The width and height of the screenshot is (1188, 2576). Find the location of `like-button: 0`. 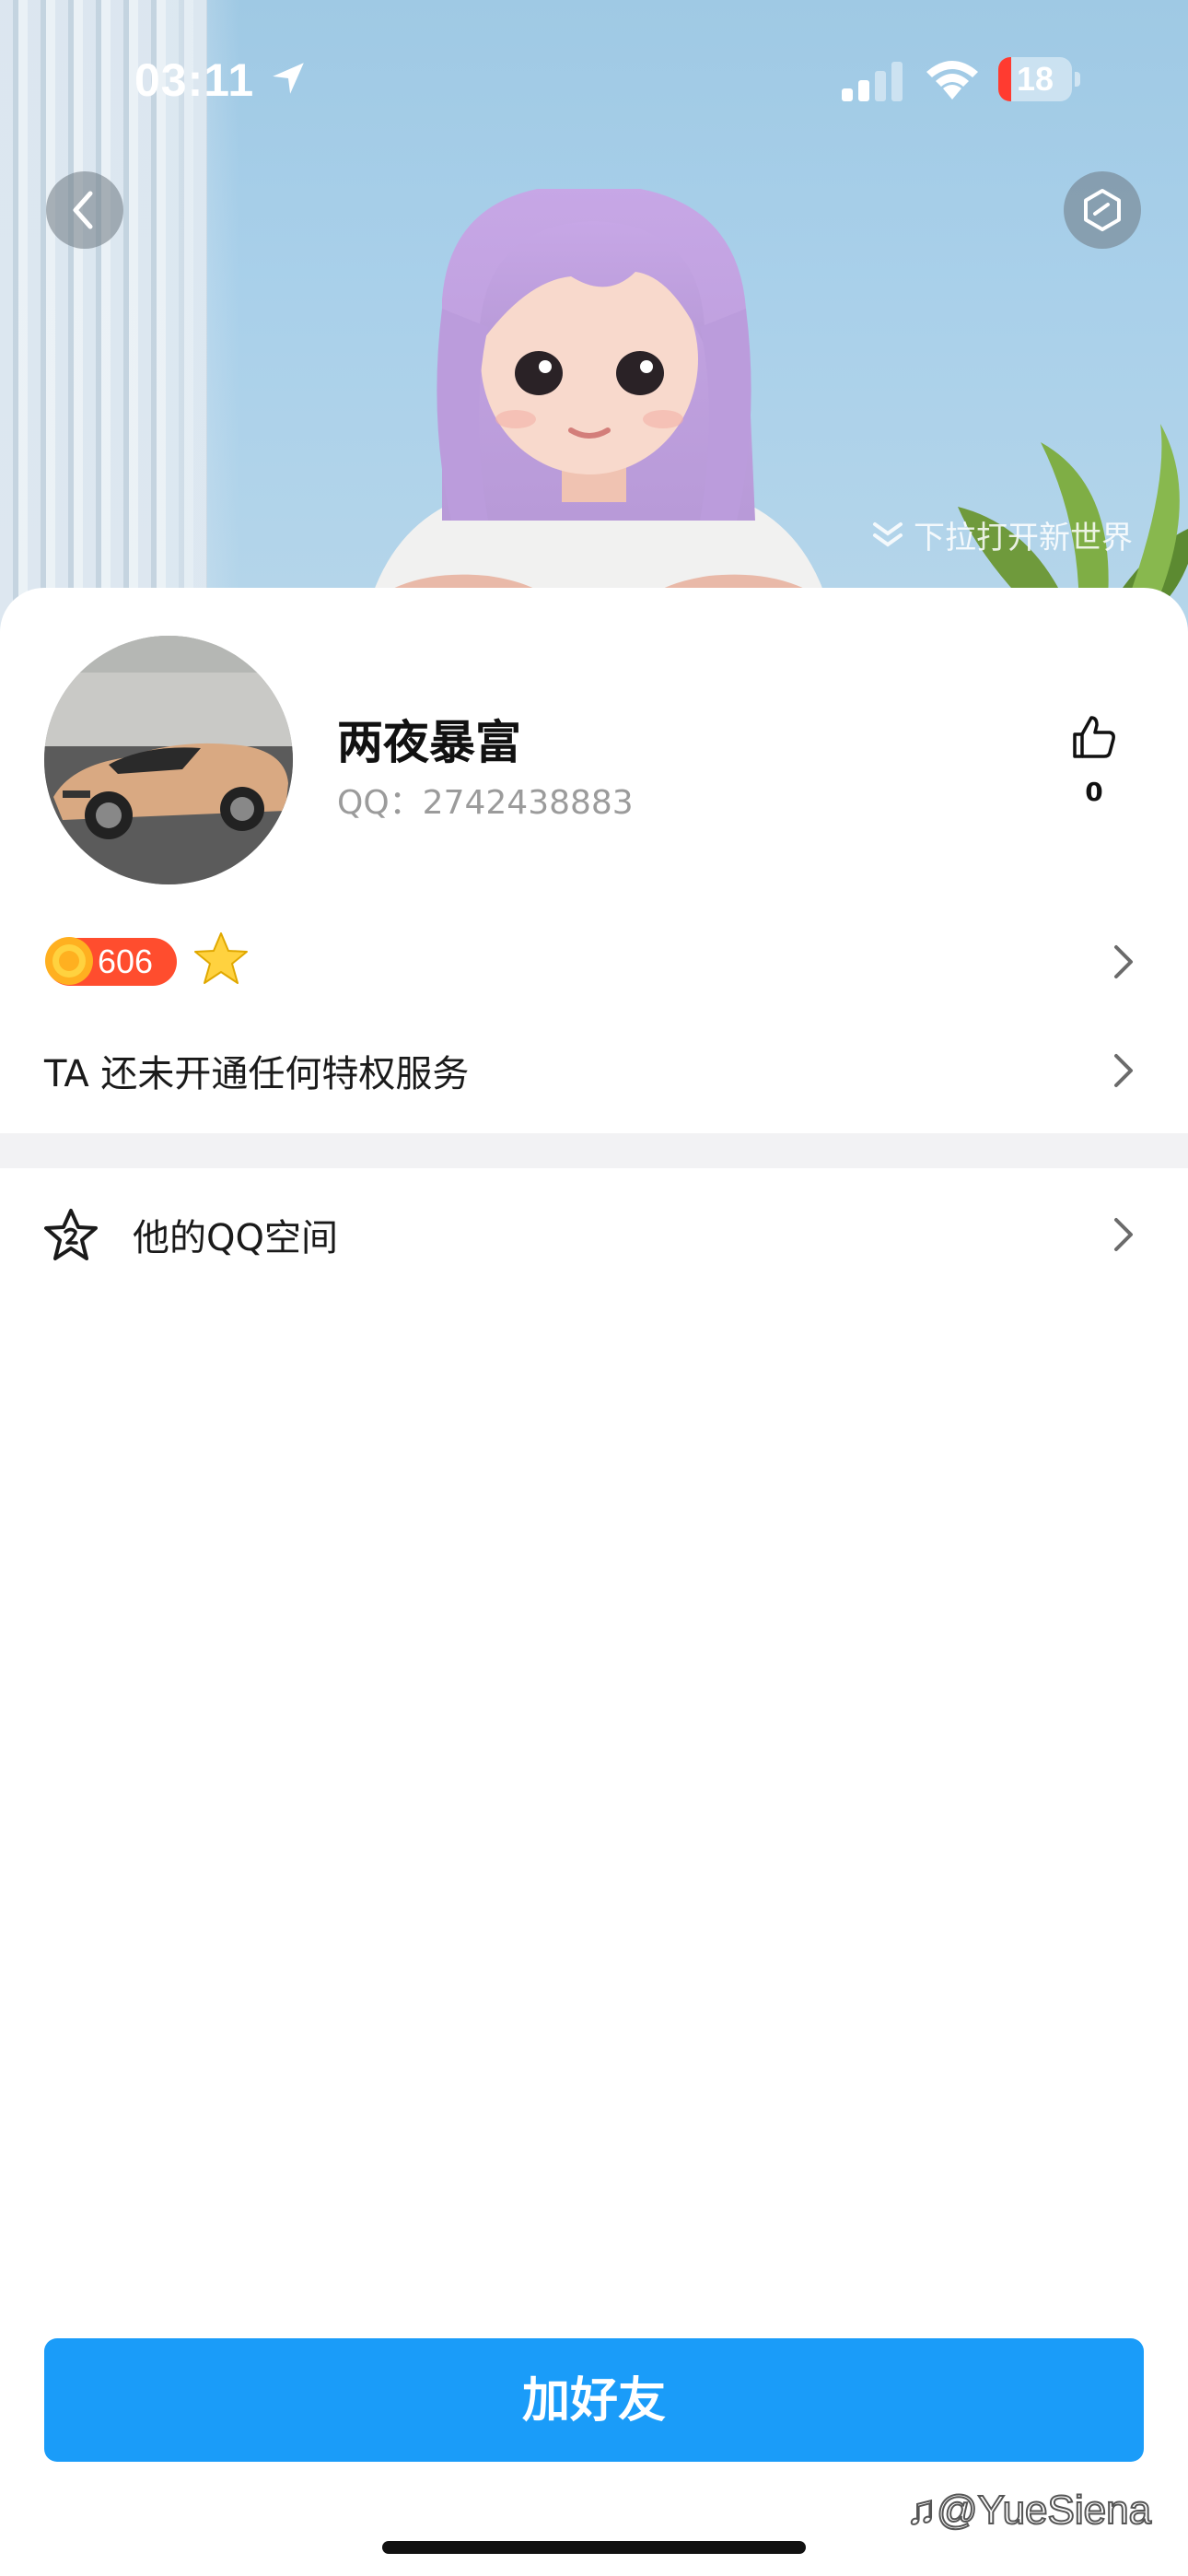

like-button: 0 is located at coordinates (1094, 760).